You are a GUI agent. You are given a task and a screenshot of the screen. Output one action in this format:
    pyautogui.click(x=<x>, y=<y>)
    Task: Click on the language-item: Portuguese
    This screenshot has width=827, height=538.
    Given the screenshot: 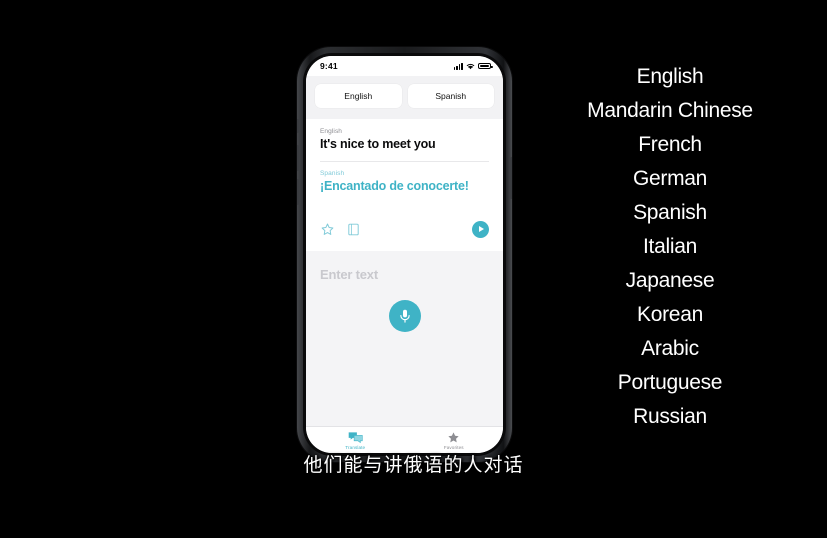 What is the action you would take?
    pyautogui.click(x=670, y=382)
    